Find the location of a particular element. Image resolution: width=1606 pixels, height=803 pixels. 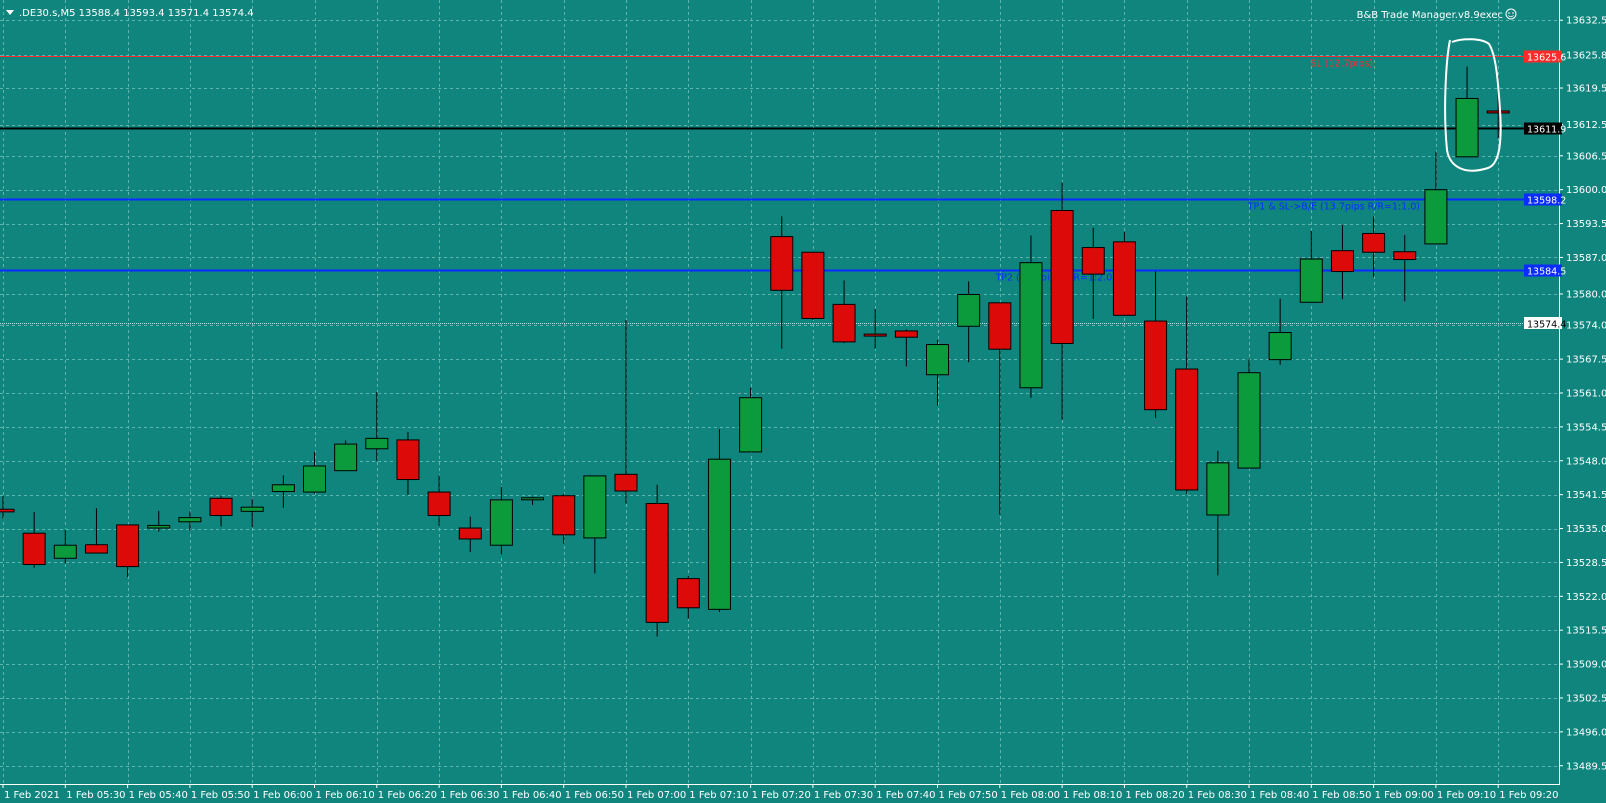

current-price-label: 13574.4 is located at coordinates (1546, 325).